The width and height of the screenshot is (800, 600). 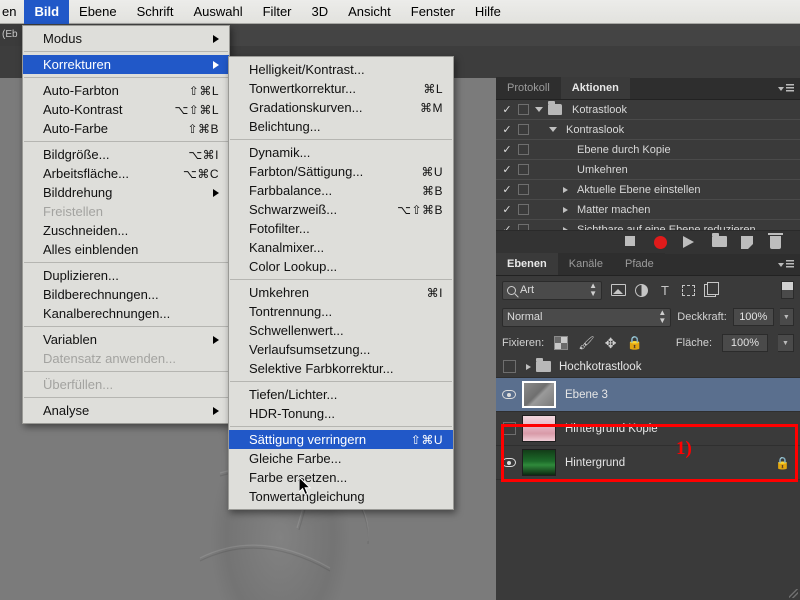 What do you see at coordinates (586, 343) in the screenshot?
I see `lock-image-icon: 🖌` at bounding box center [586, 343].